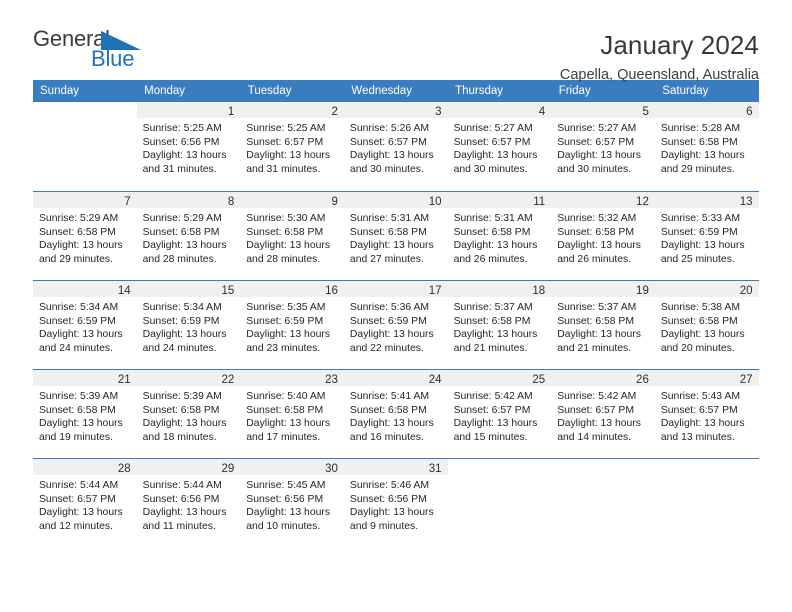 This screenshot has width=792, height=612. What do you see at coordinates (388, 499) in the screenshot?
I see `sunset-time: Sunset: 6:56 PM` at bounding box center [388, 499].